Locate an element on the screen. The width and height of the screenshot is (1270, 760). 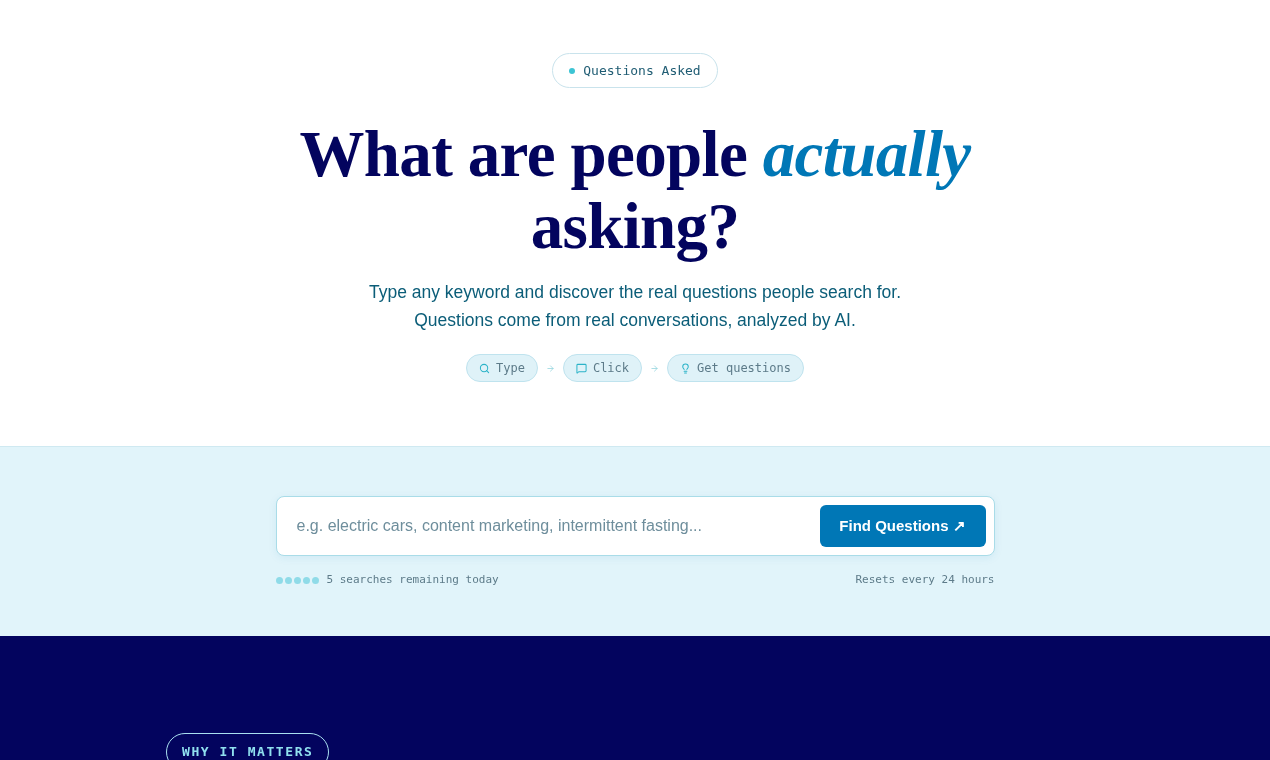
hero-subtitle: Questions come from real conversations, analyzed by AI. is located at coordinates (635, 320).